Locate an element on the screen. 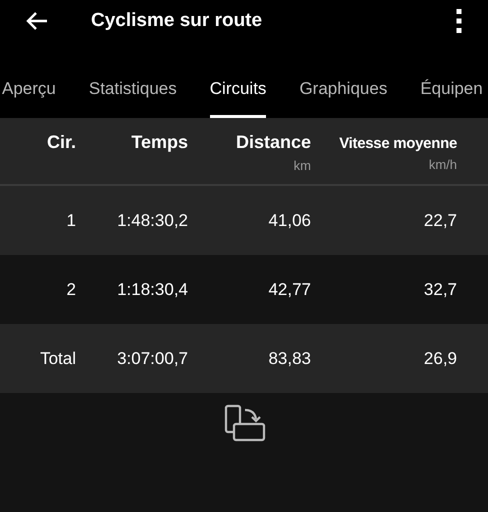  tab: Équipen is located at coordinates (451, 80).